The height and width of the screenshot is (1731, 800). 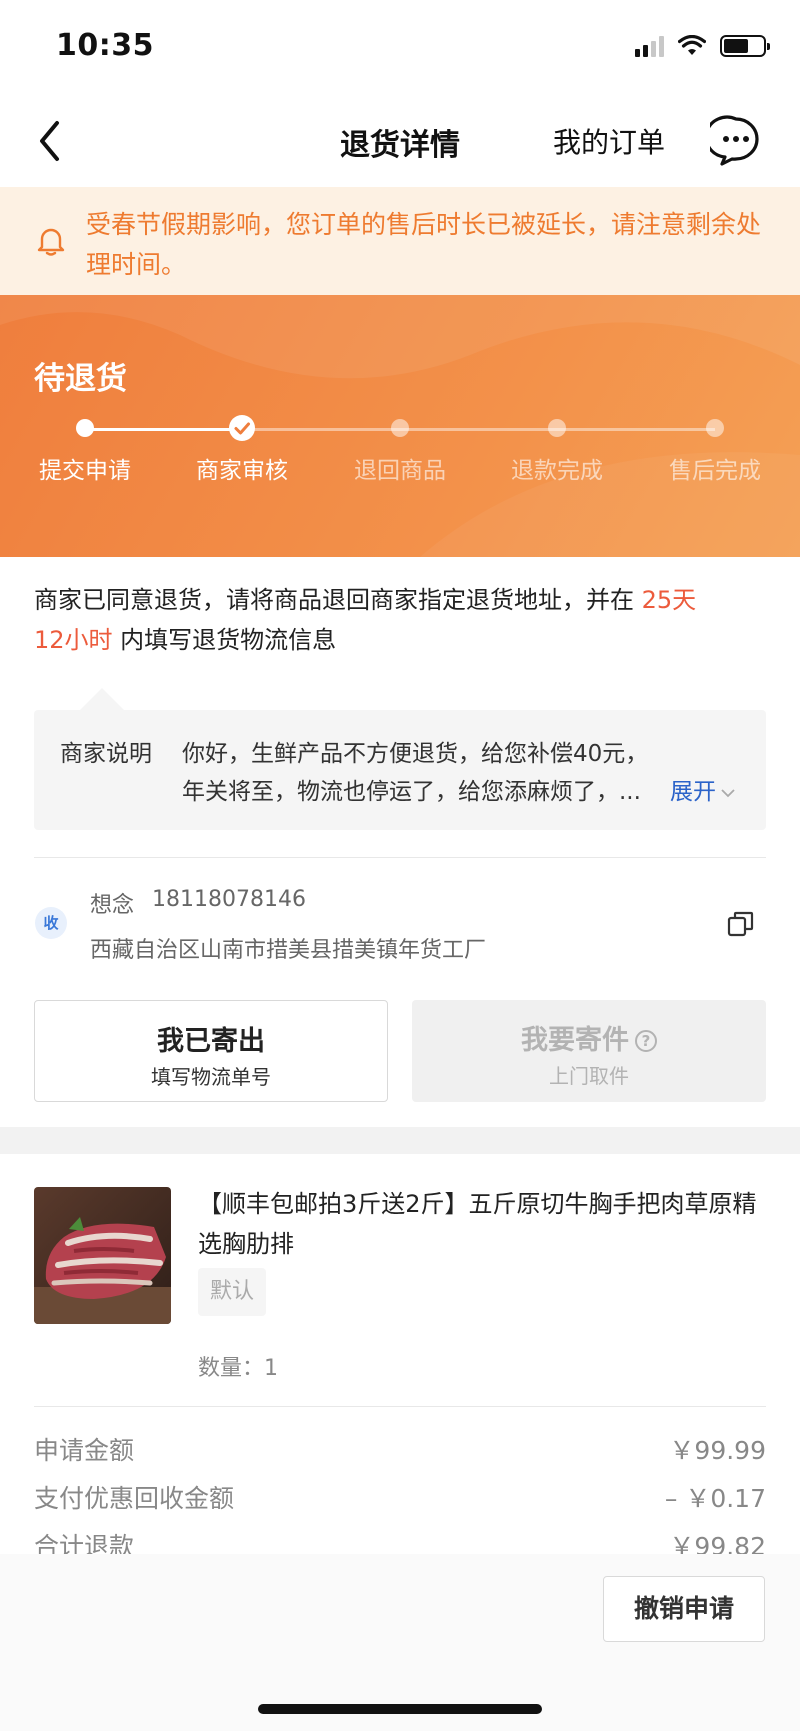 What do you see at coordinates (557, 471) in the screenshot?
I see `progress-step-label: 退款完成` at bounding box center [557, 471].